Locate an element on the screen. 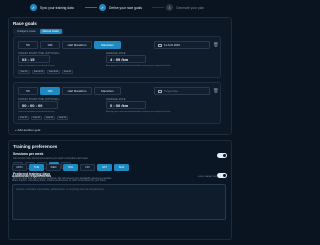 The height and width of the screenshot is (245, 320). race-date-placeholder: Target date is located at coordinates (171, 91).